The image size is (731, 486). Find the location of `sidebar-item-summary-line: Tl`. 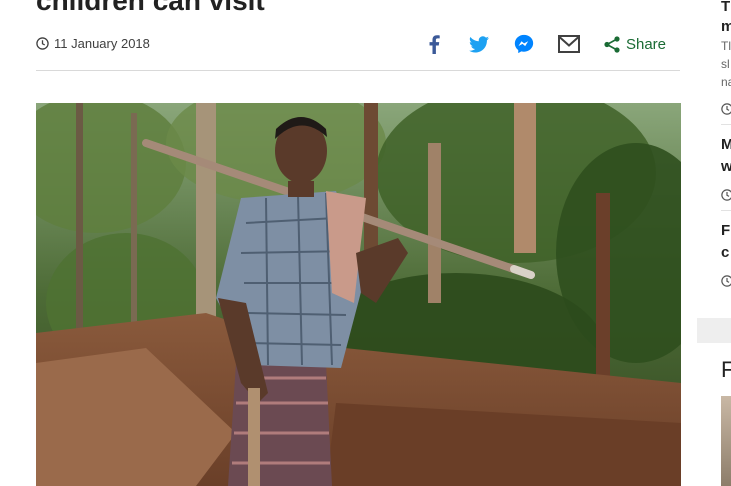

sidebar-item-summary-line: Tl is located at coordinates (726, 46).